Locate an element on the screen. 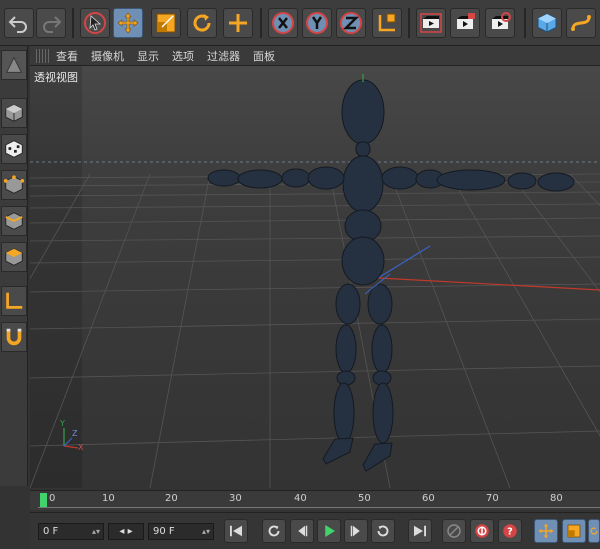 This screenshot has height=549, width=600. current-frame-value: 0 F is located at coordinates (51, 531).